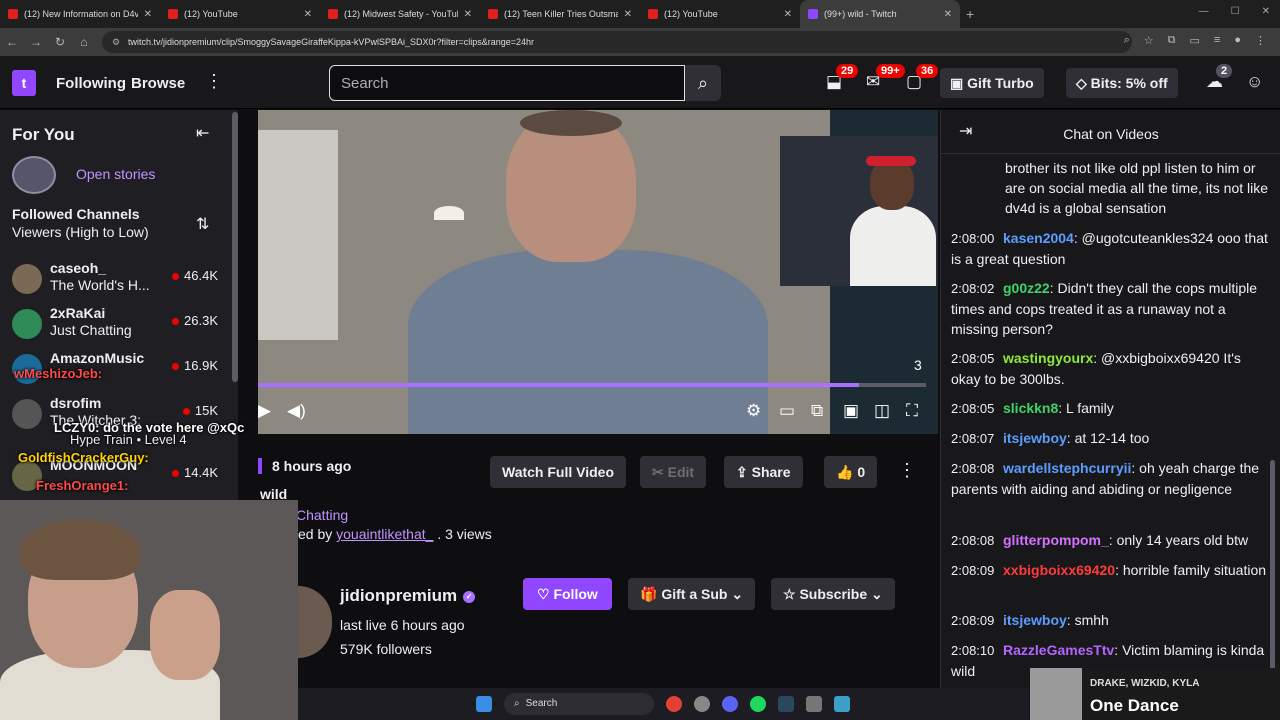 The height and width of the screenshot is (720, 1280). I want to click on taskbar-search: ⌕ Search, so click(579, 704).